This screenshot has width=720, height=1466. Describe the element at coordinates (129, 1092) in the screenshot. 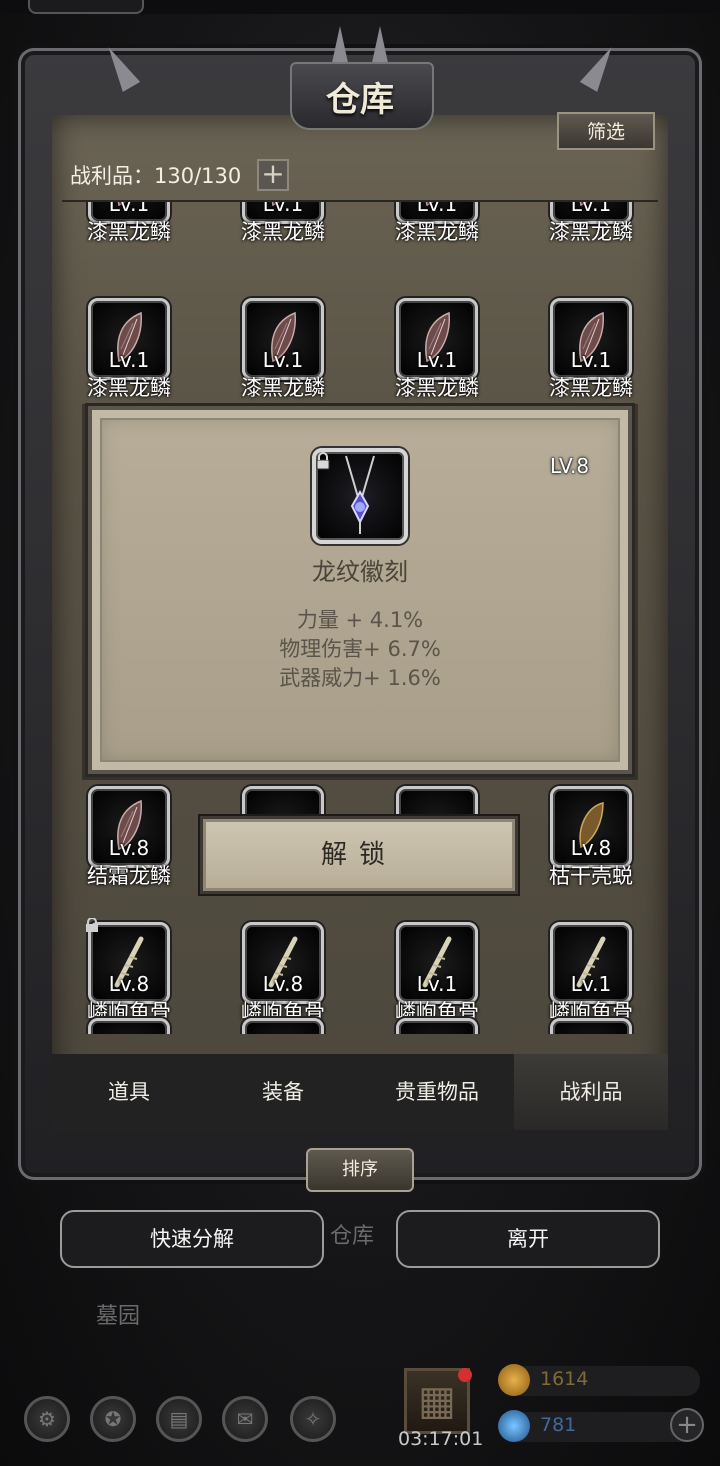

I see `tab-props: 道具` at that location.